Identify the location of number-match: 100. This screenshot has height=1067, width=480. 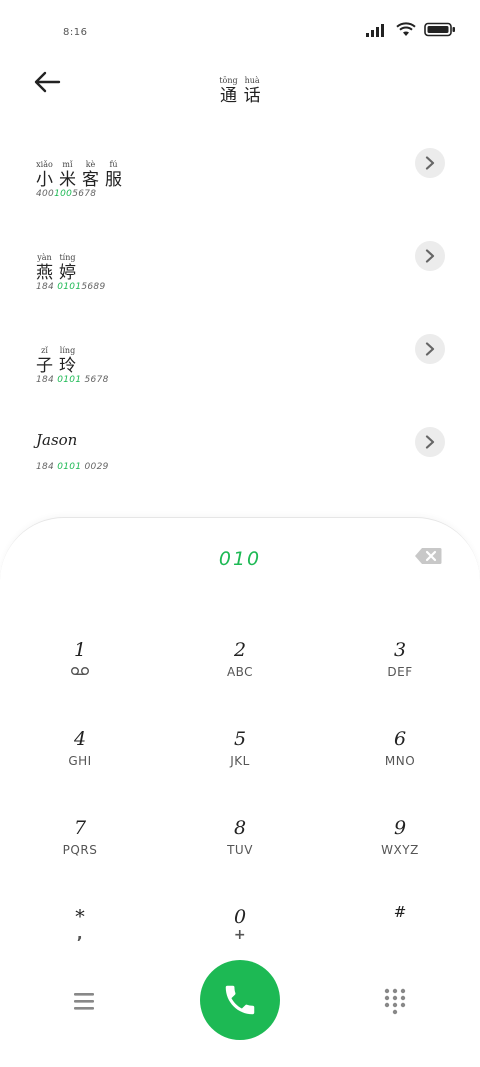
(63, 194).